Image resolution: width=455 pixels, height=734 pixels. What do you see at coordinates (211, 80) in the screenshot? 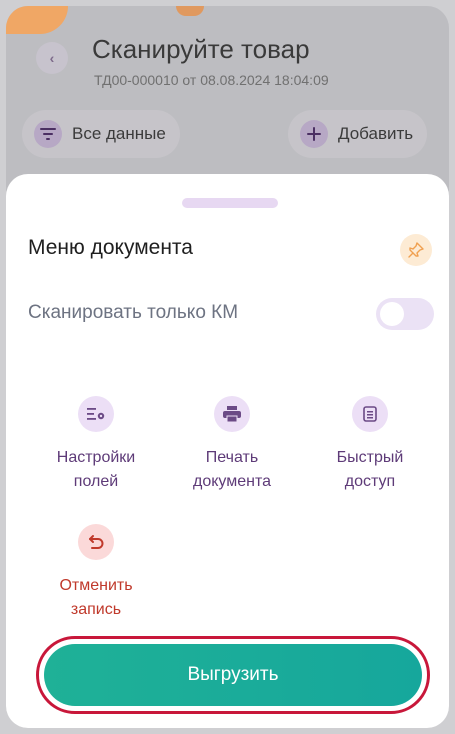
I see `document-subtitle: ТД00-000010 от 08.08.2024 18:04:09` at bounding box center [211, 80].